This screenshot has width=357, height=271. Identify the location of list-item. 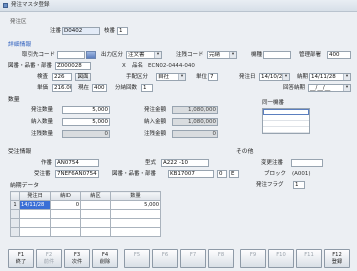
(286, 130).